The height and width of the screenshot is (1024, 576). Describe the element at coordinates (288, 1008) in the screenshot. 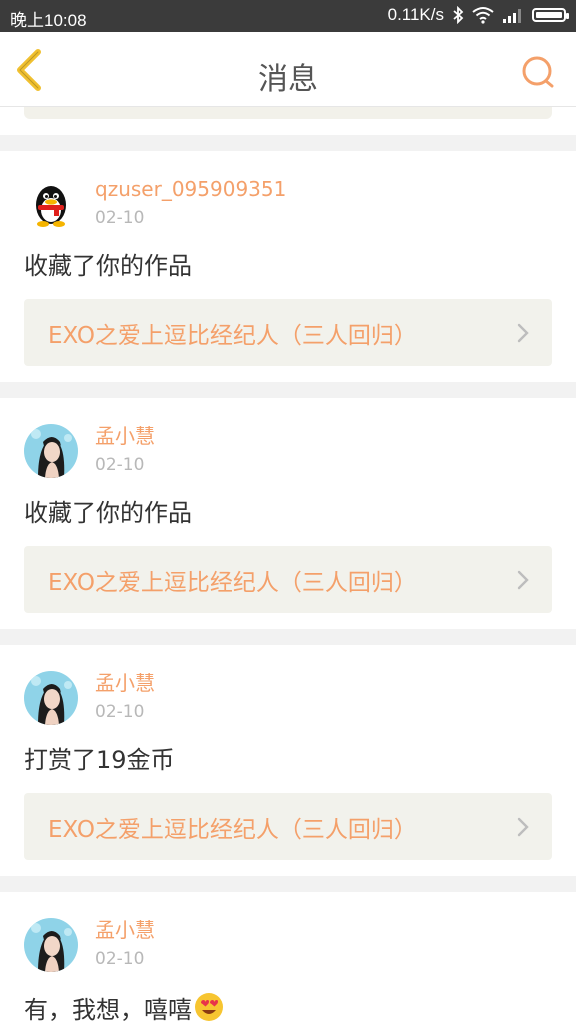

I see `message-text-row: 有，我想，嘻嘻` at that location.